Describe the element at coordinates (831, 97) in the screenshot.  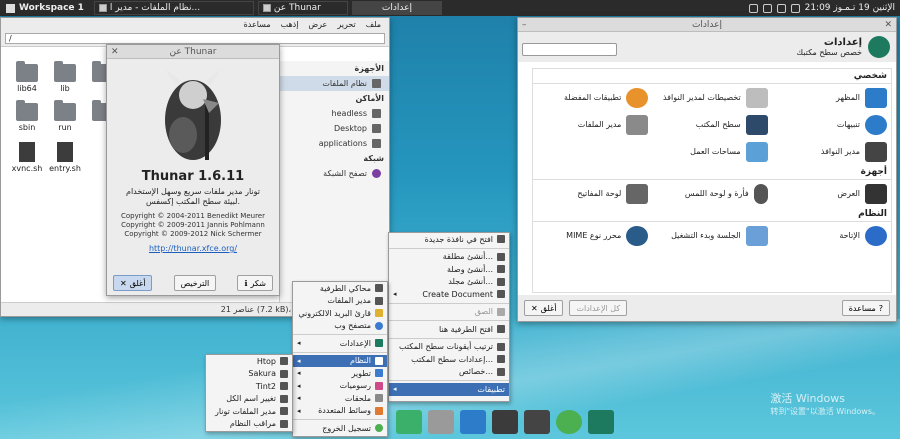
I see `setting-appearance: المظهر` at that location.